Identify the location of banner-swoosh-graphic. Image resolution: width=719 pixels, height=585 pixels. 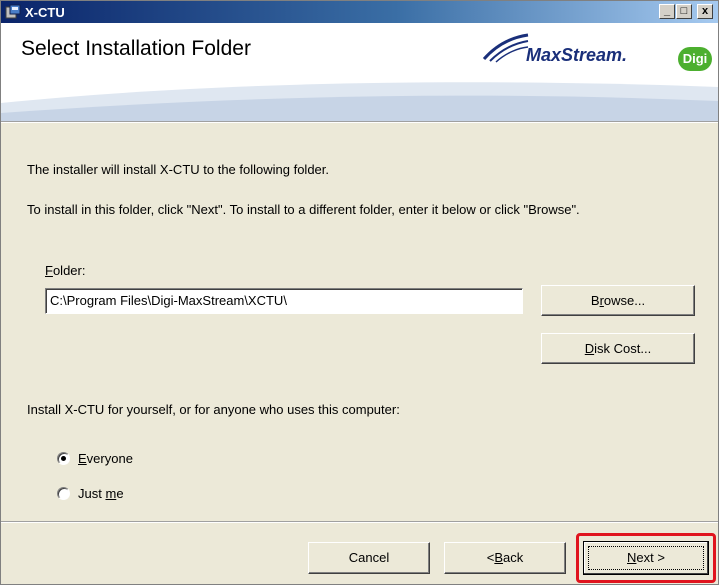
(359, 101).